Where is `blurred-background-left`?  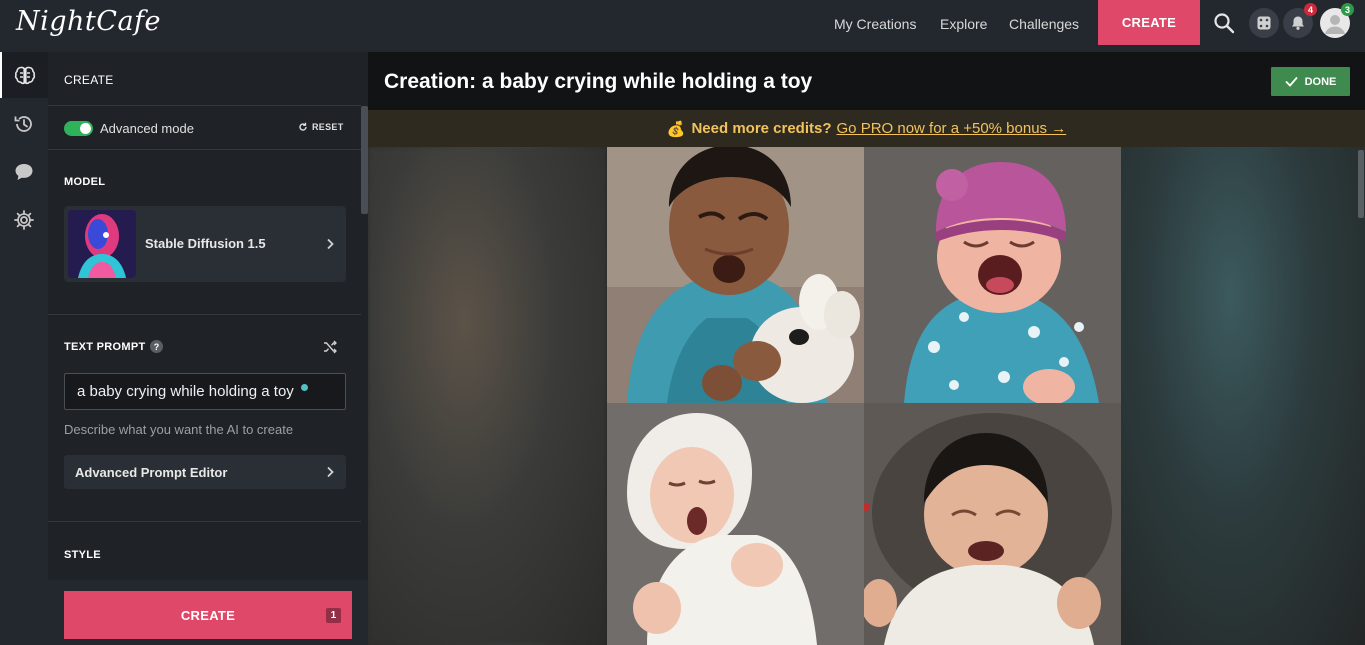 blurred-background-left is located at coordinates (487, 396).